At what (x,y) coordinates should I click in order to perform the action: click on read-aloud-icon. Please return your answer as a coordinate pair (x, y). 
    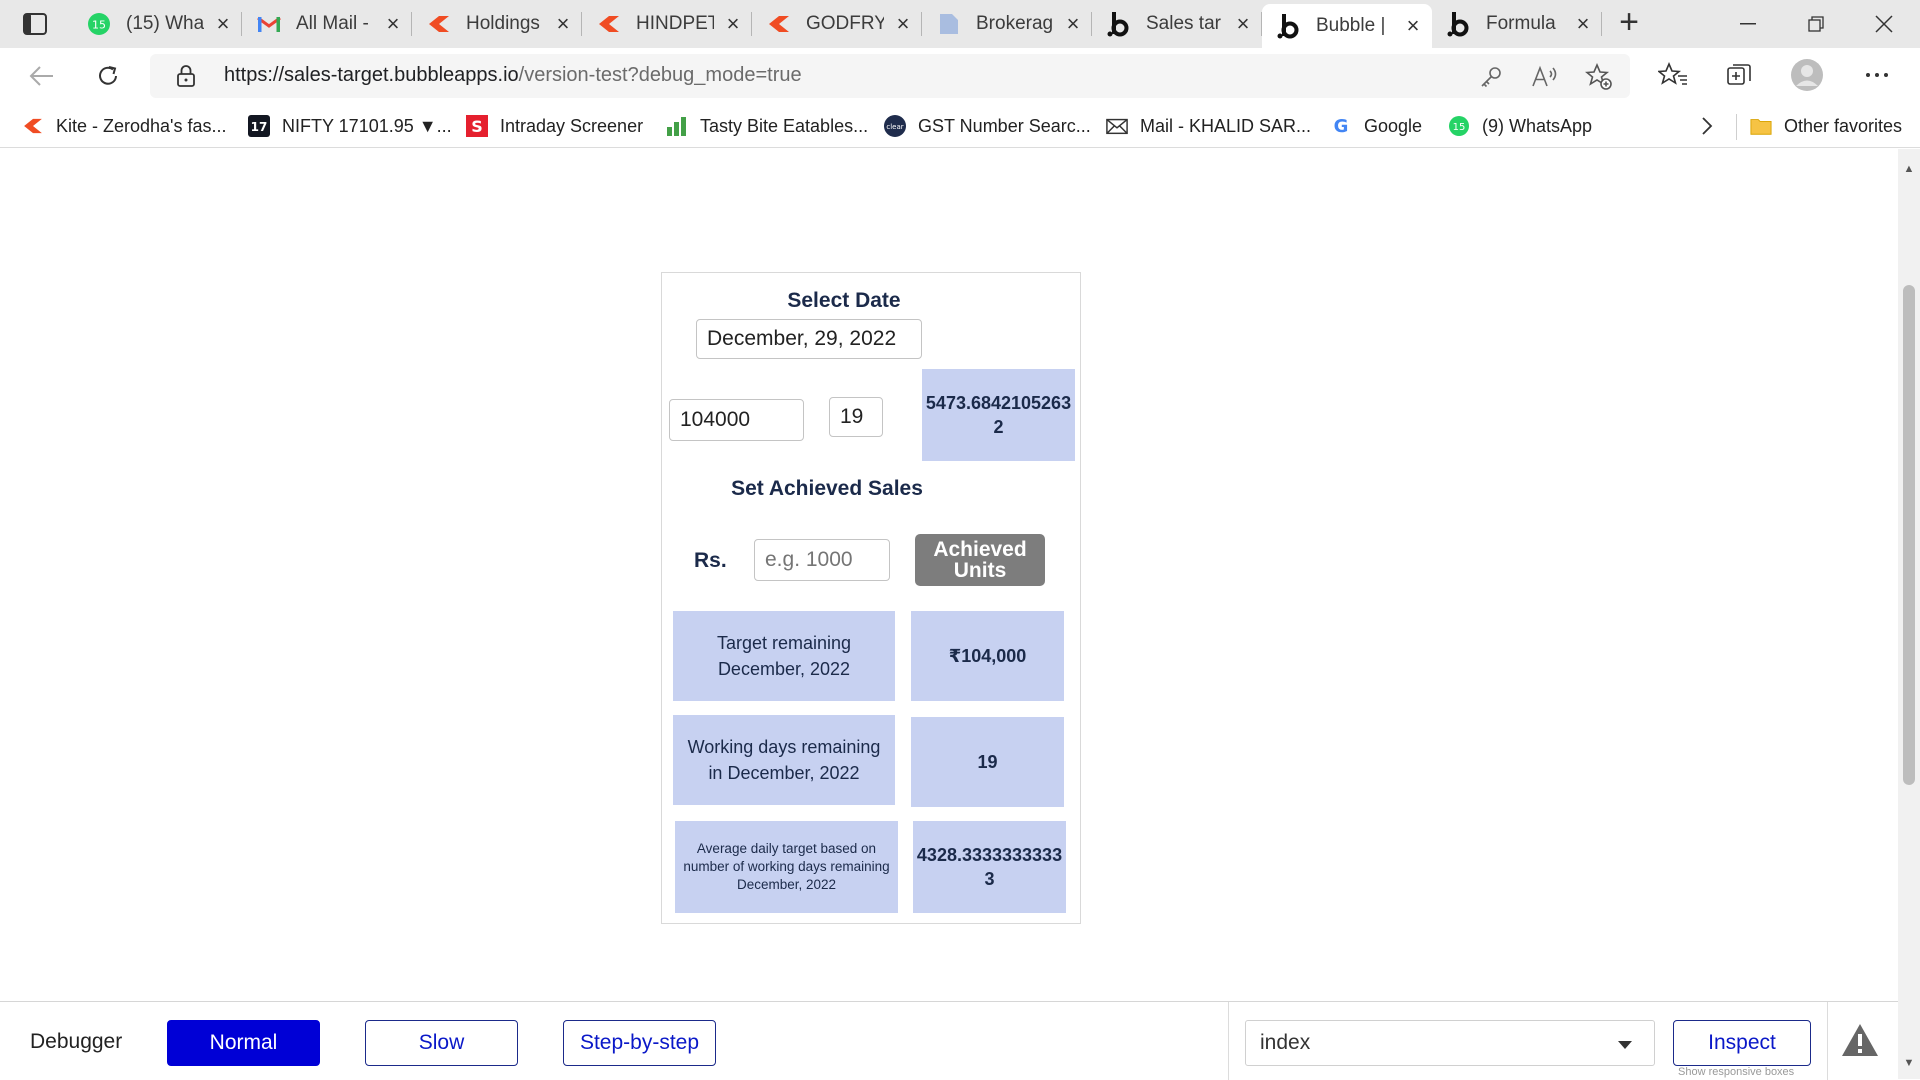
    Looking at the image, I should click on (1545, 77).